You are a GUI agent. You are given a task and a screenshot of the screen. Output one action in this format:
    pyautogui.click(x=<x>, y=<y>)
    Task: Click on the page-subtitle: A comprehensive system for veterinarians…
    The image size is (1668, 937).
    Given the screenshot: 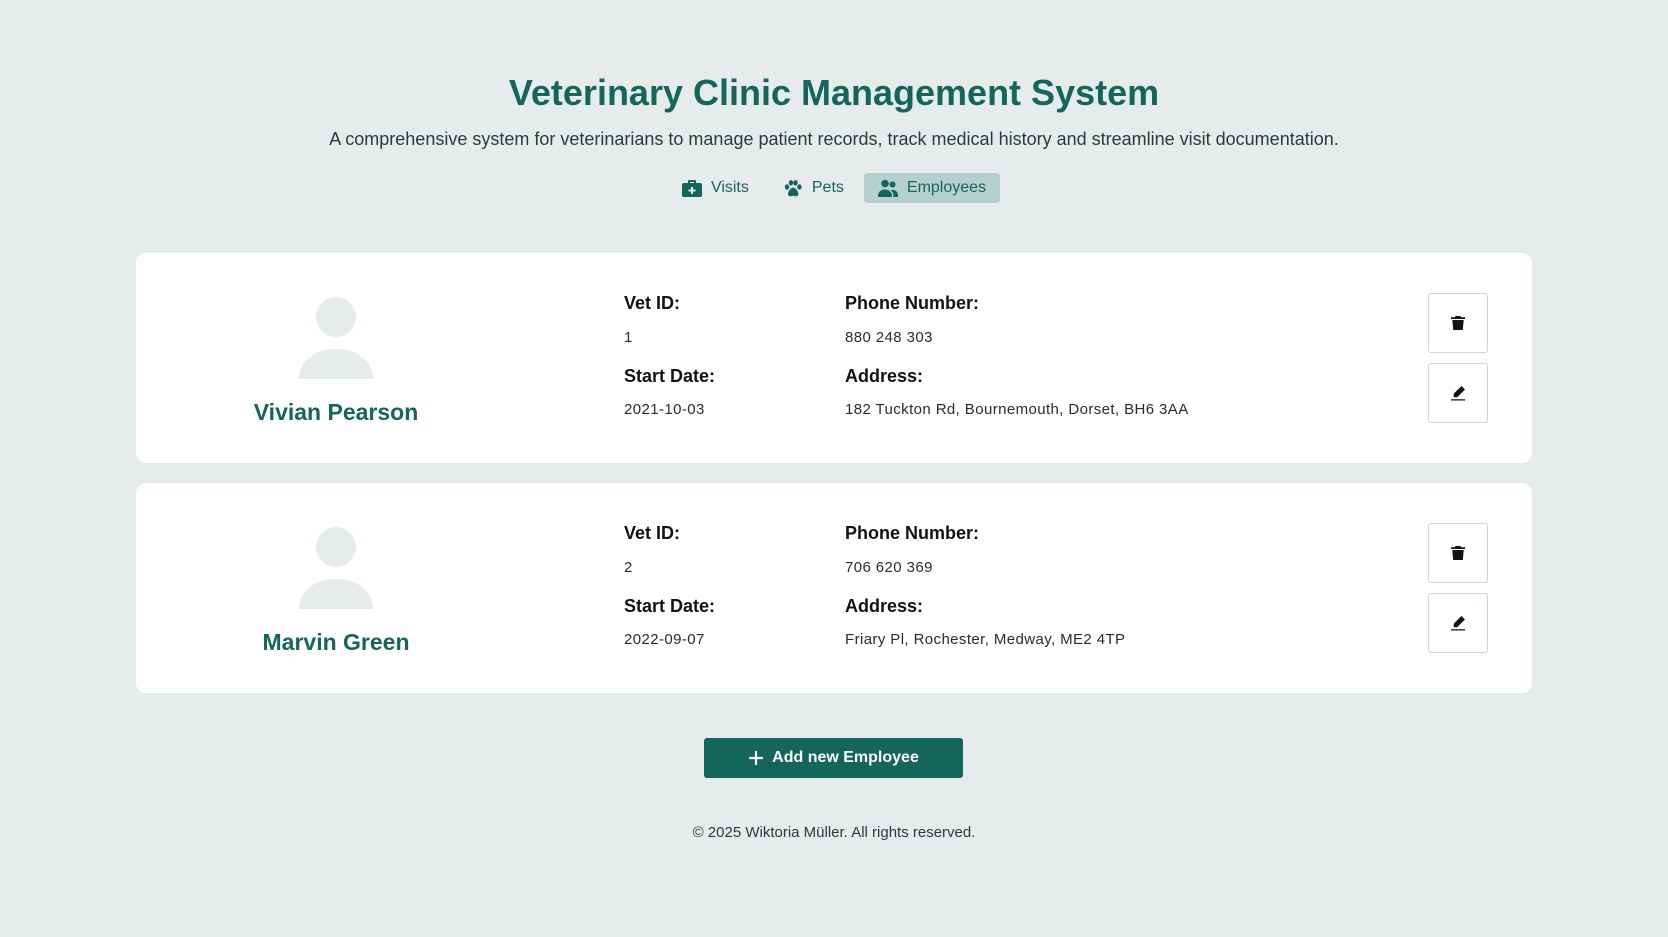 What is the action you would take?
    pyautogui.click(x=834, y=139)
    